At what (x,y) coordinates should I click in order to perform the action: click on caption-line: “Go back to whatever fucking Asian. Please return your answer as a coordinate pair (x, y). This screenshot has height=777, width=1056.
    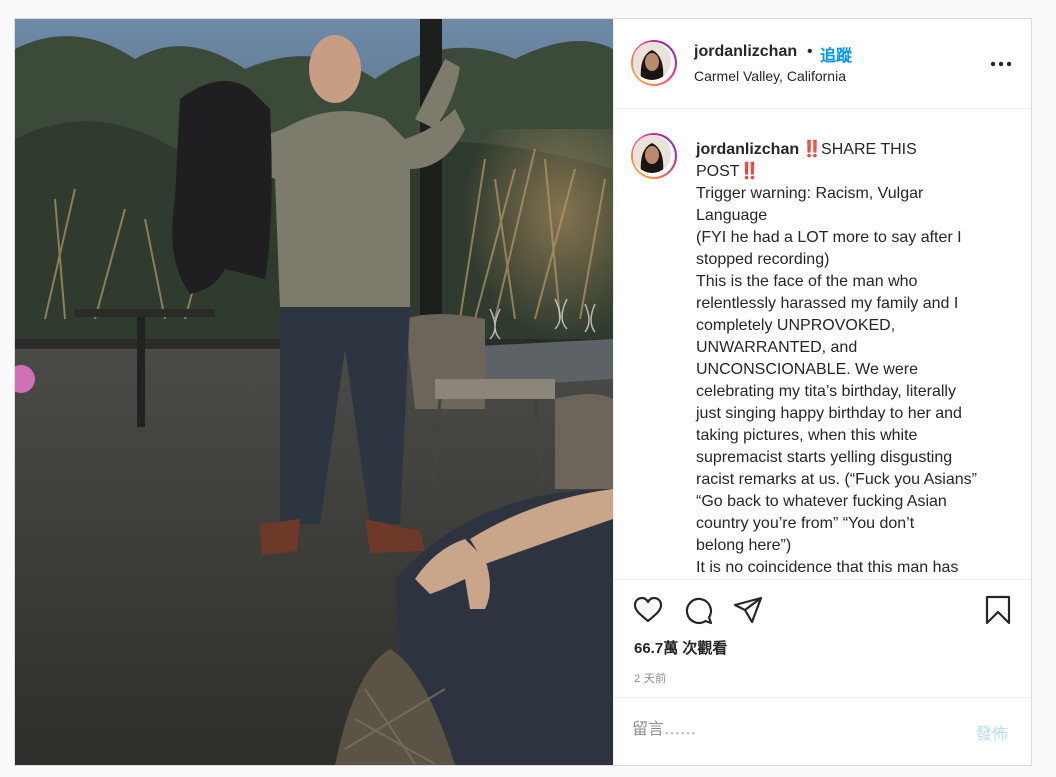
    Looking at the image, I should click on (821, 501).